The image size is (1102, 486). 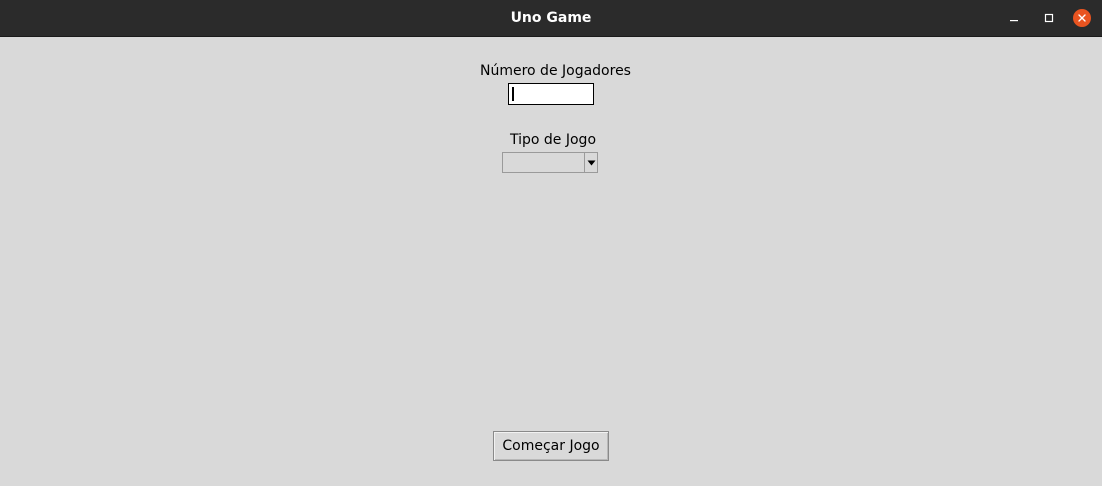 What do you see at coordinates (551, 94) in the screenshot?
I see `players-input` at bounding box center [551, 94].